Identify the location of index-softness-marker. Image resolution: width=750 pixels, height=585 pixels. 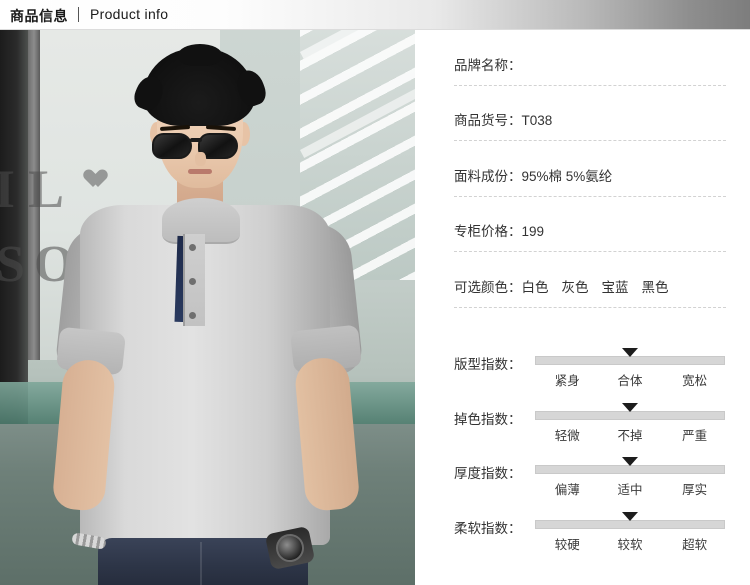
(630, 516).